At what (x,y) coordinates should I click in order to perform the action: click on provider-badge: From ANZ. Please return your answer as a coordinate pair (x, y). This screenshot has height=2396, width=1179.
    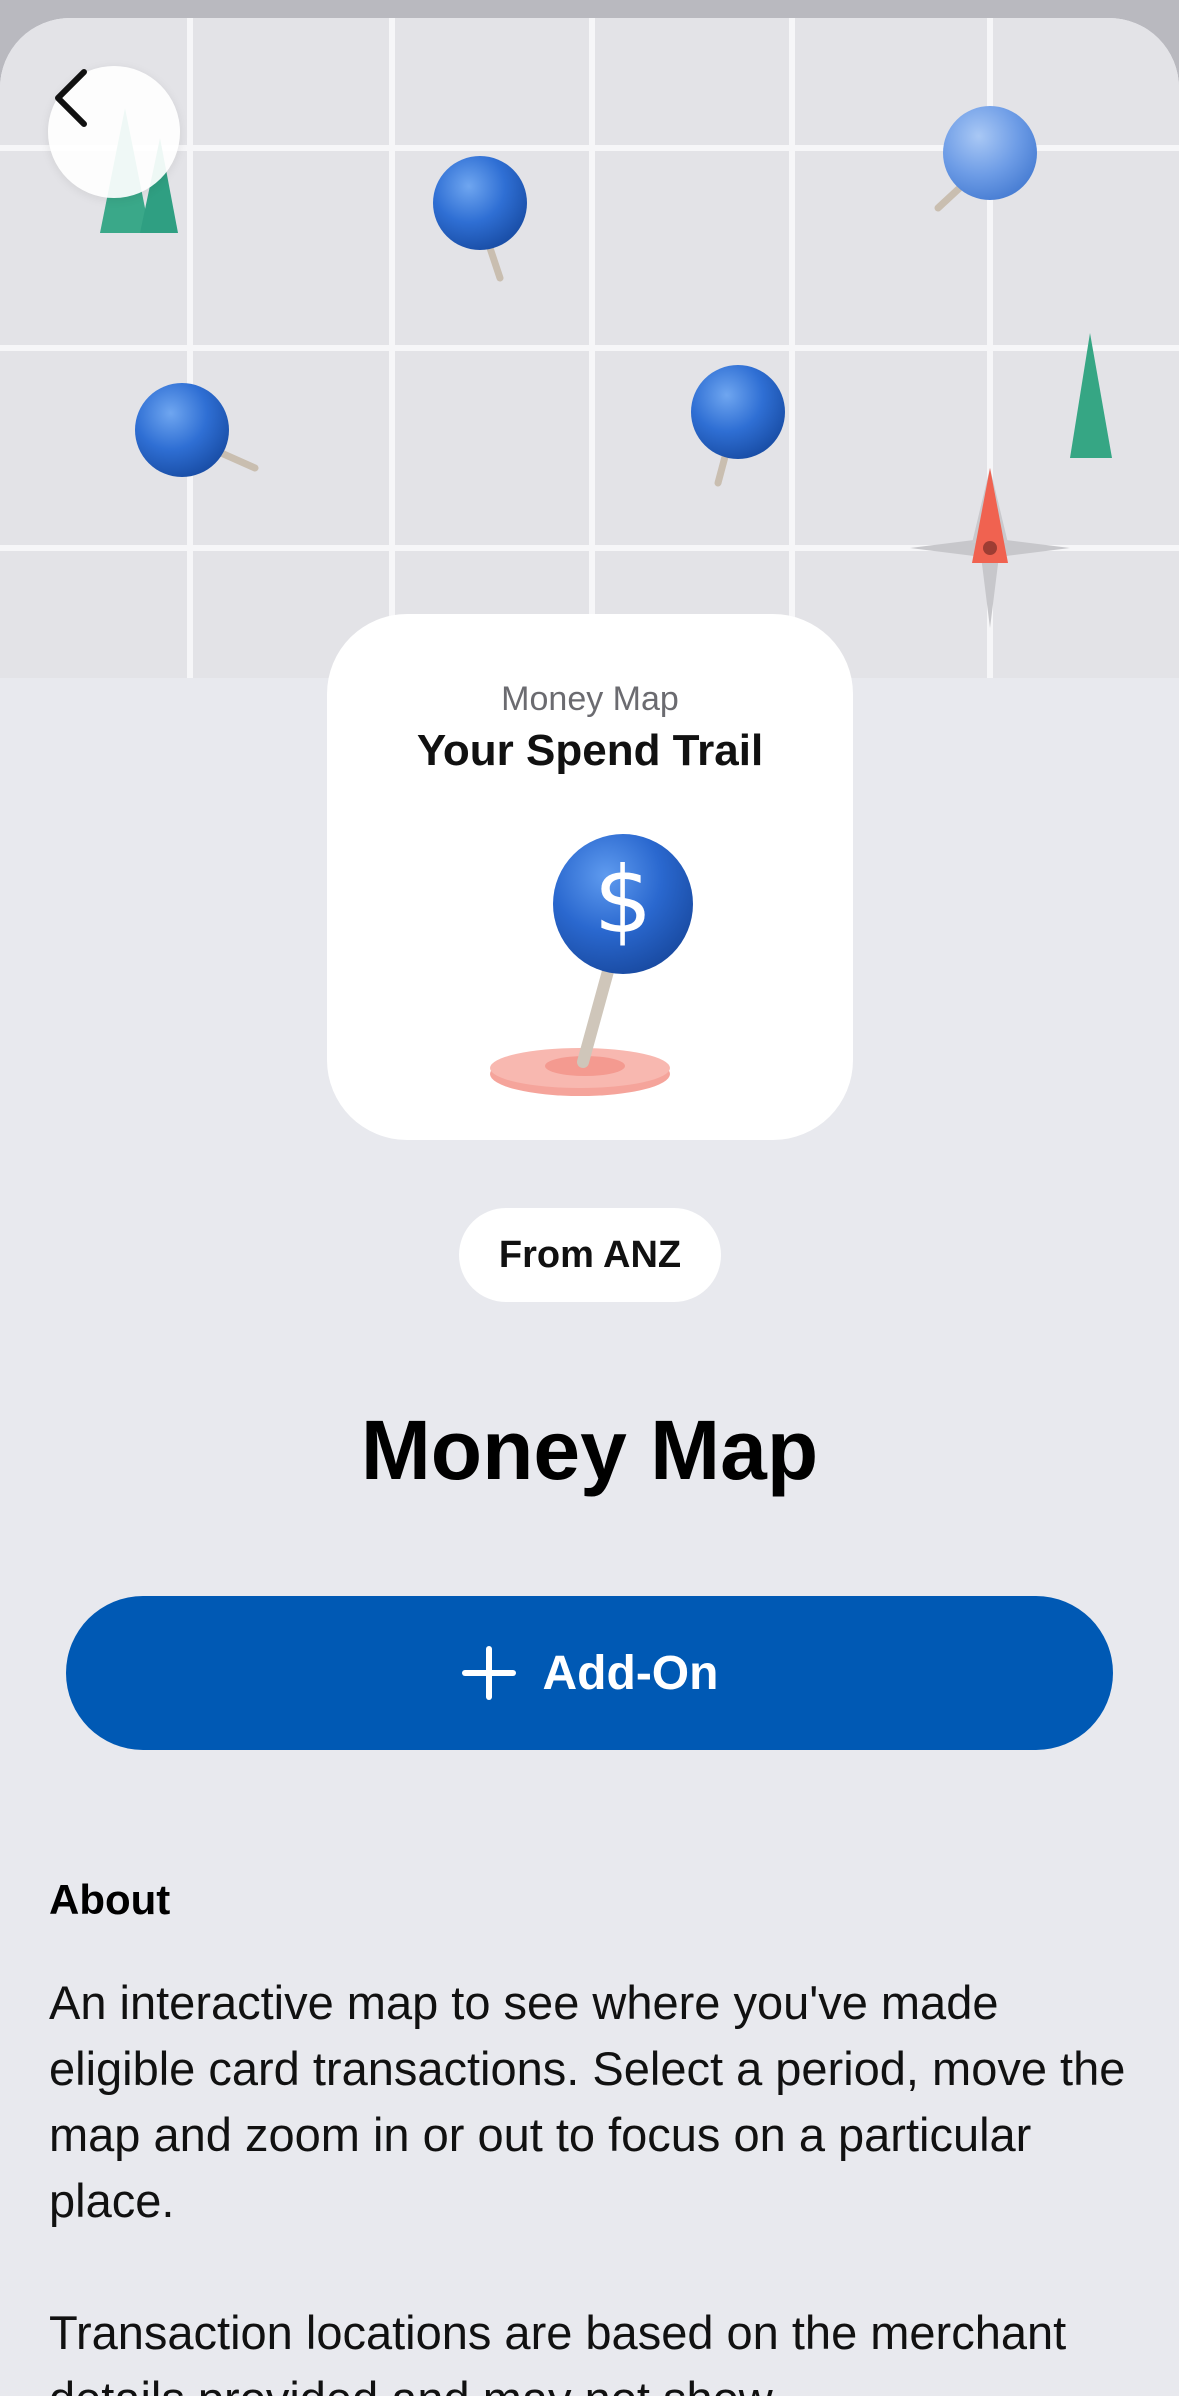
    Looking at the image, I should click on (590, 1255).